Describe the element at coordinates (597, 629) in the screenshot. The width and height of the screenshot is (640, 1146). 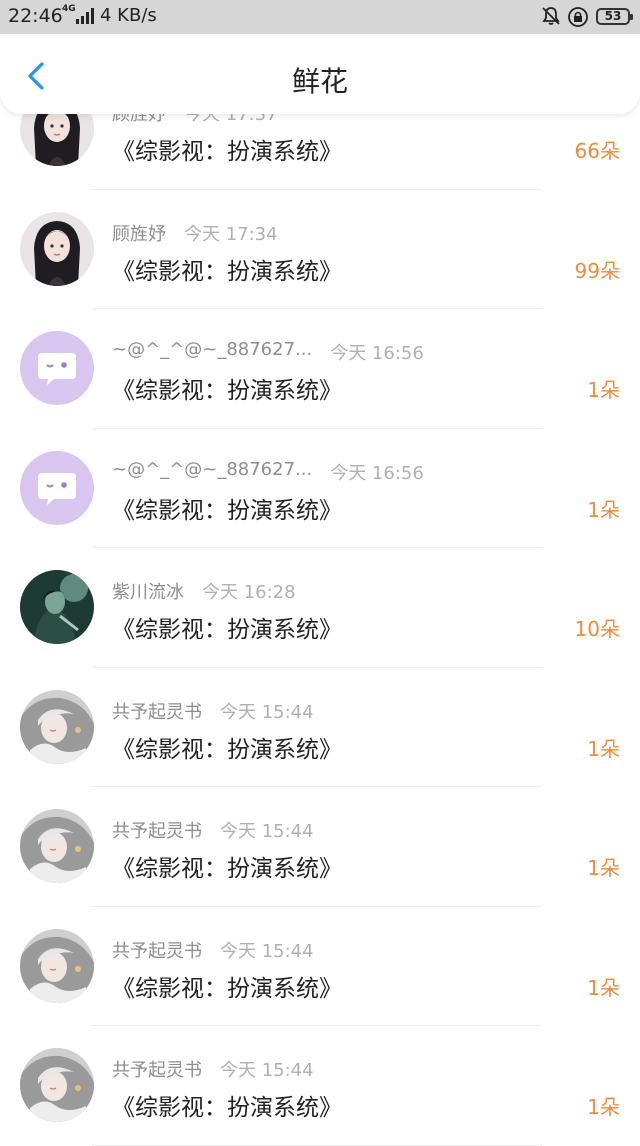
I see `flower-count: 10朵` at that location.